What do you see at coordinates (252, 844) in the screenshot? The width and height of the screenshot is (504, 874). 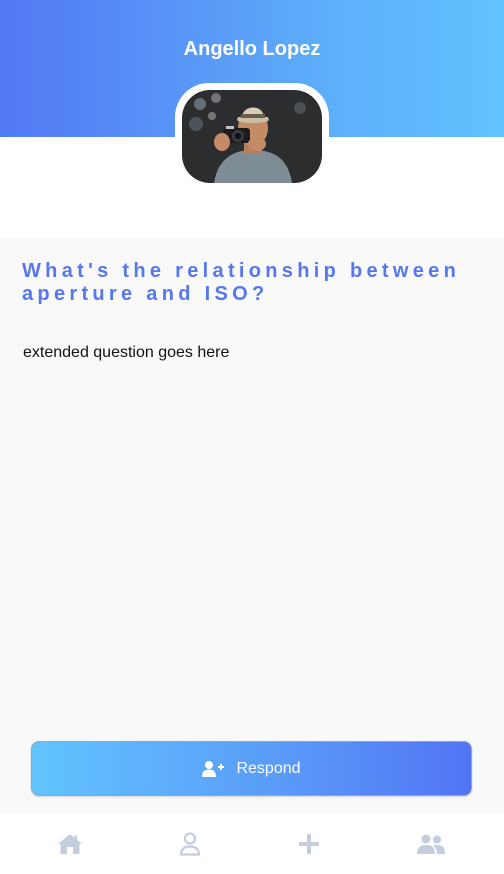 I see `bottom-nav` at bounding box center [252, 844].